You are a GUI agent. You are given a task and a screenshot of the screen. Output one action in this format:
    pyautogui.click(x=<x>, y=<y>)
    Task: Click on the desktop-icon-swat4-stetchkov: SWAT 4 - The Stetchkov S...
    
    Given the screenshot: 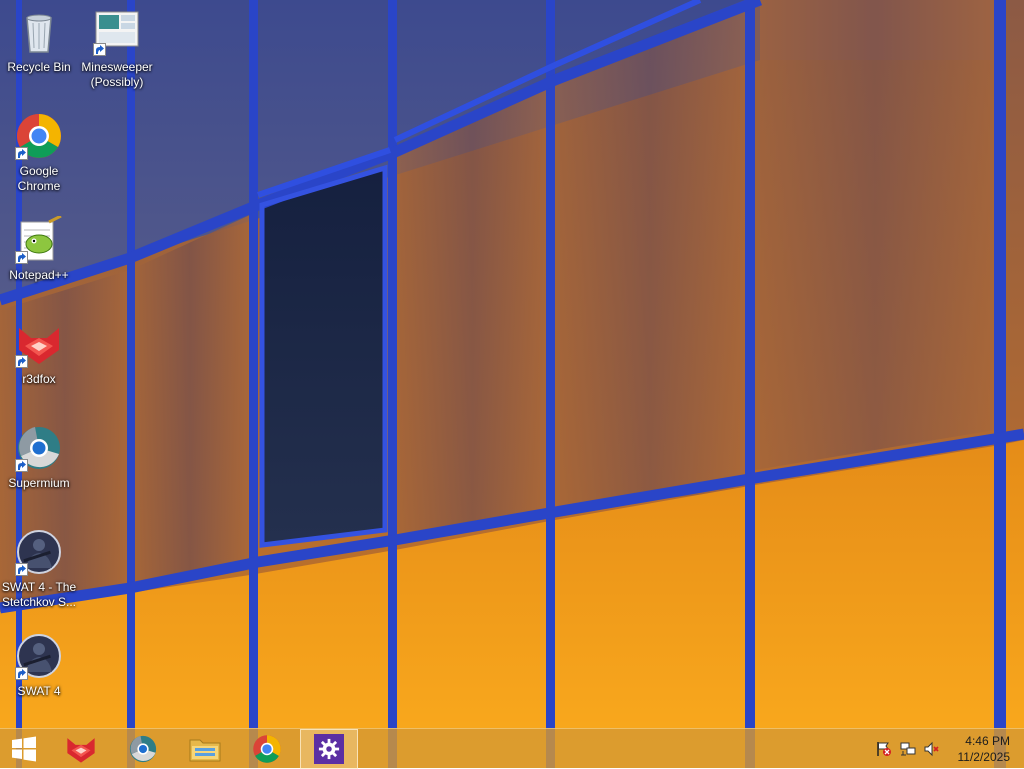 What is the action you would take?
    pyautogui.click(x=39, y=570)
    